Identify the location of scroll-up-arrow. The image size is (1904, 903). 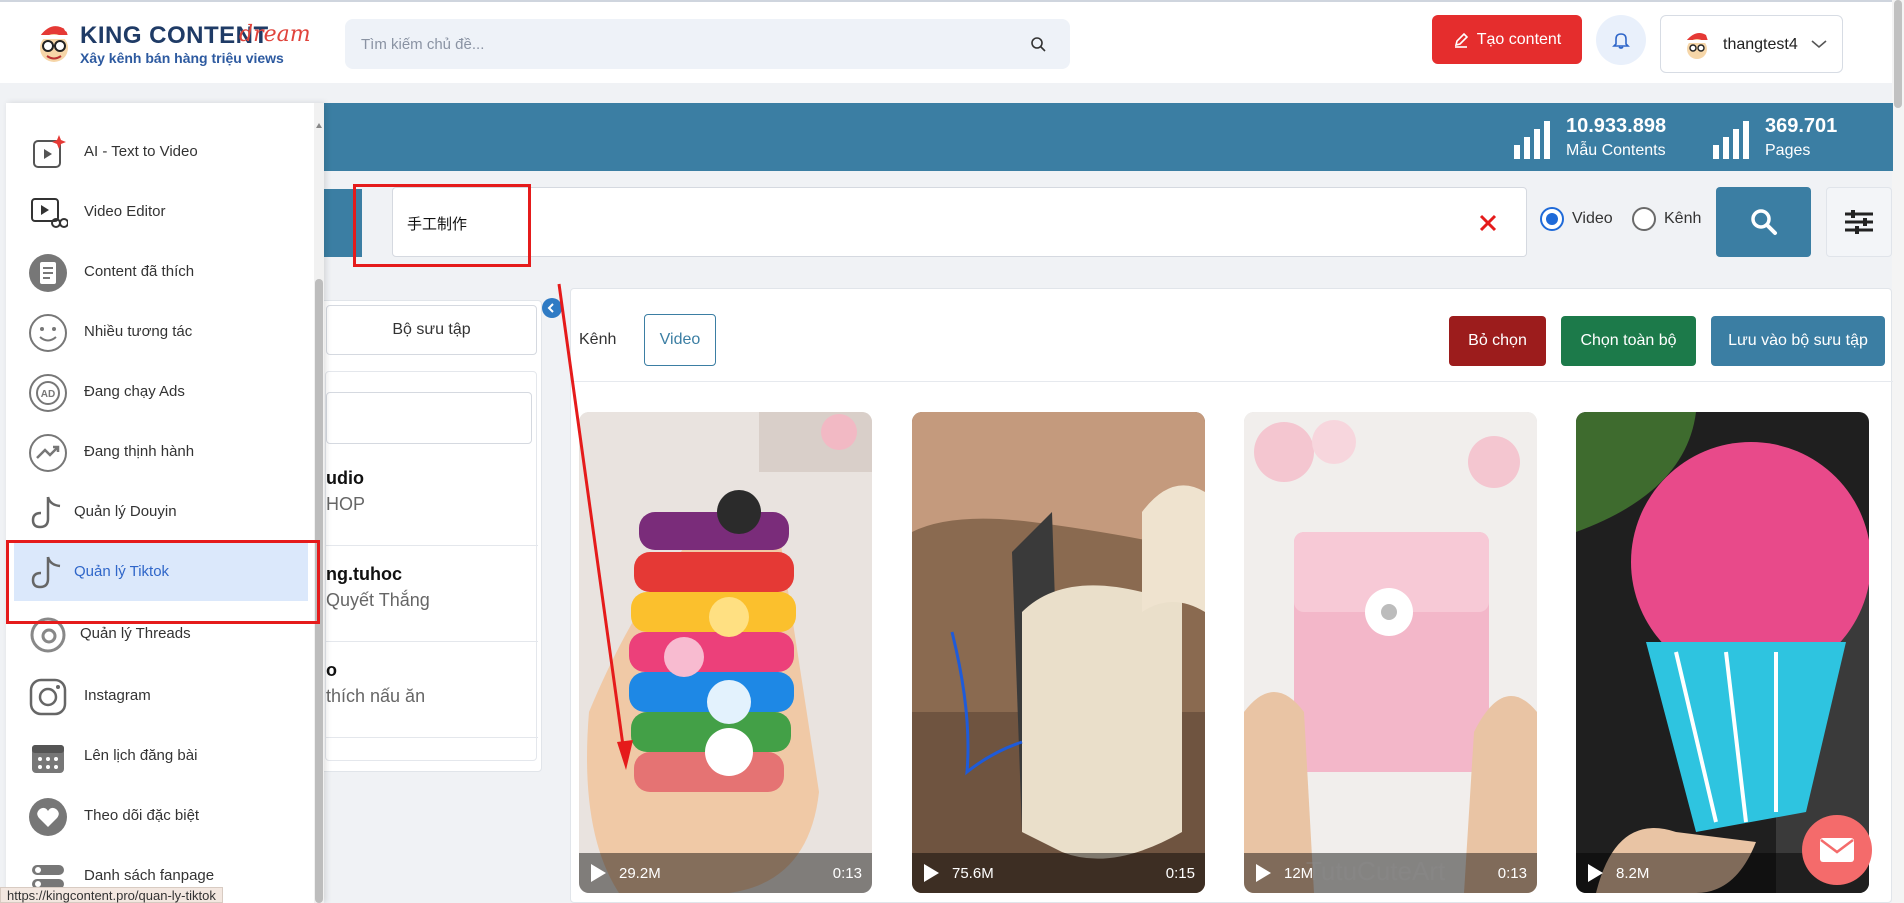
(319, 125).